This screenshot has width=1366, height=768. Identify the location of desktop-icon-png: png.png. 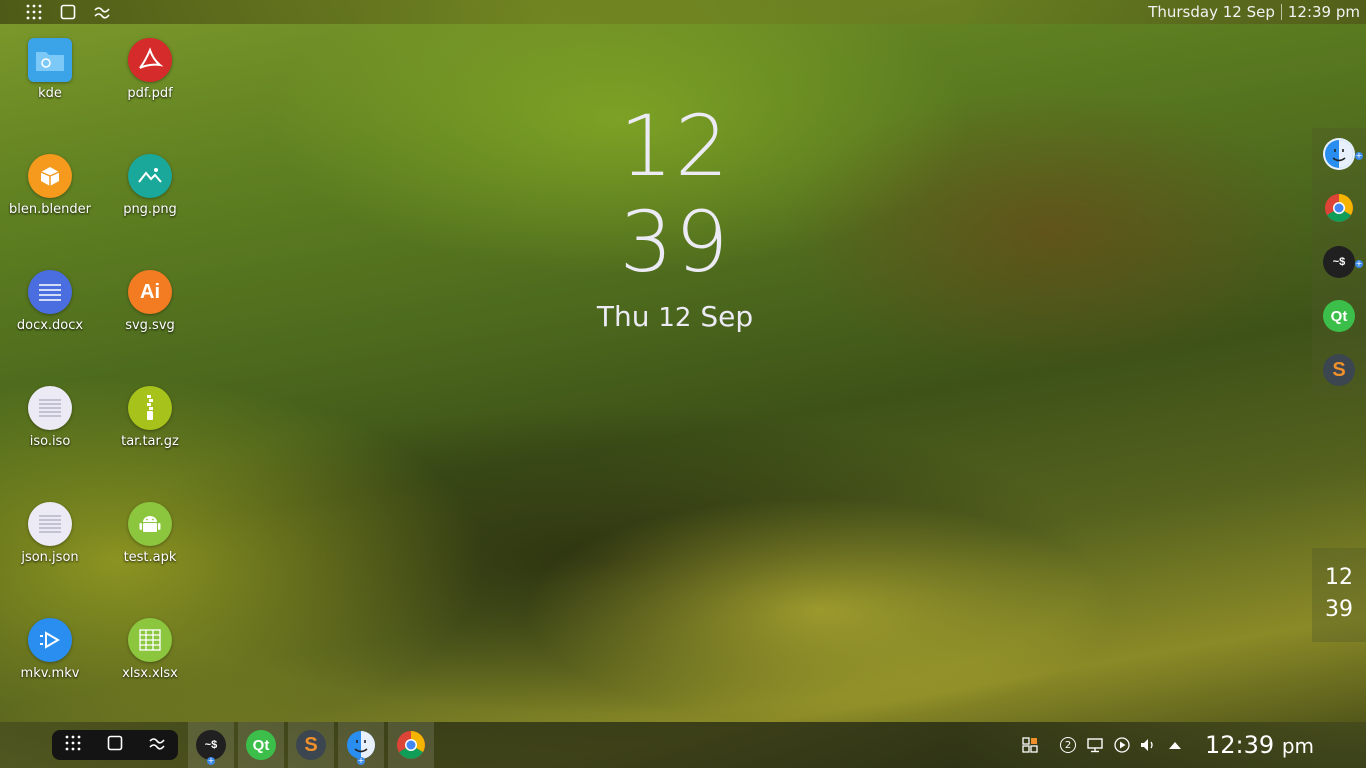
(150, 194).